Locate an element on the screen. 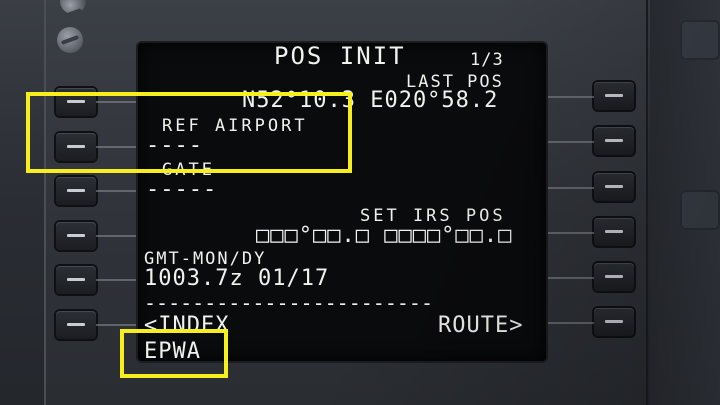 The height and width of the screenshot is (405, 720). adjacent-panel is located at coordinates (685, 202).